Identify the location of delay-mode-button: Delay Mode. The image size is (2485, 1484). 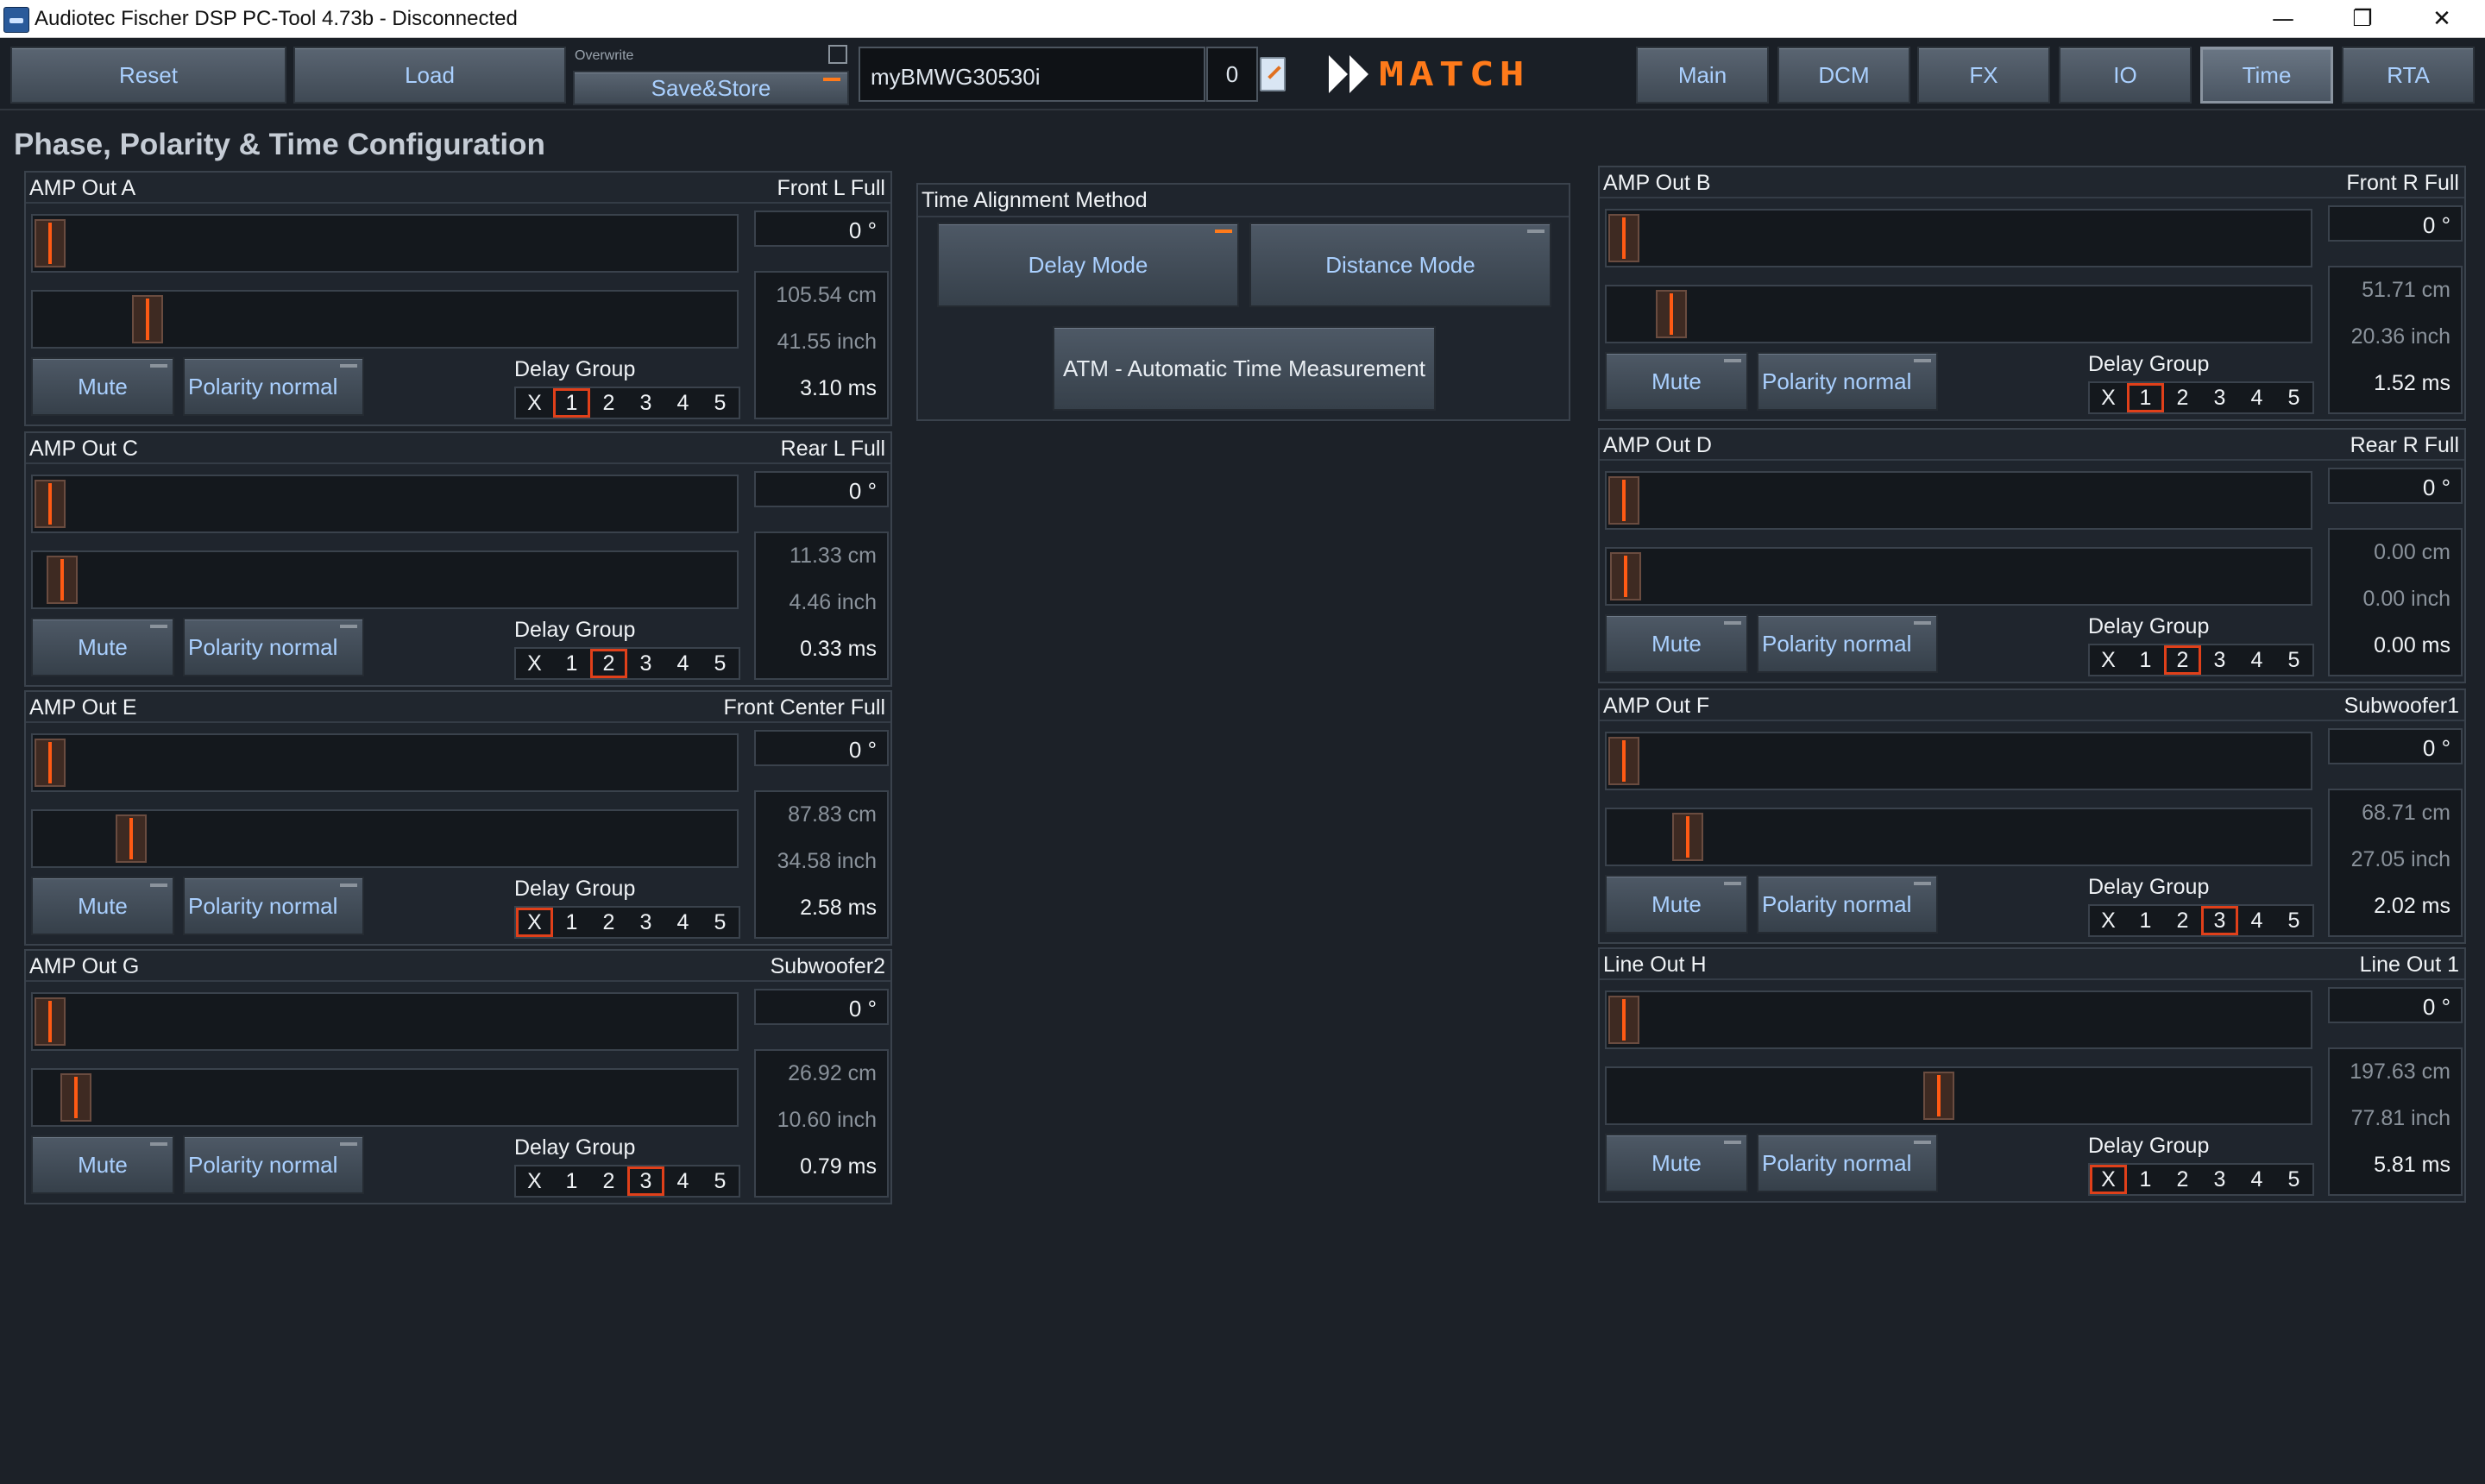
(1088, 265).